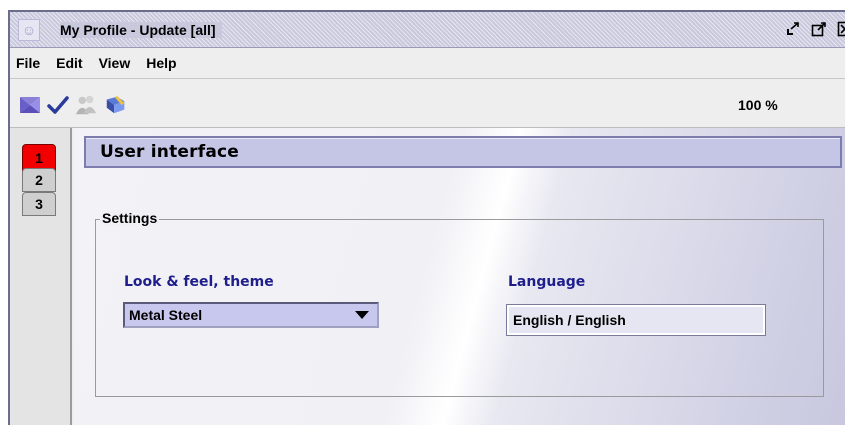  Describe the element at coordinates (840, 29) in the screenshot. I see `close-icon` at that location.